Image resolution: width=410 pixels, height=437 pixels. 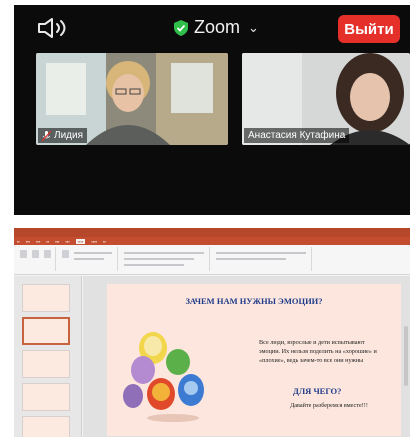 I want to click on cartoon-characters-image, so click(x=163, y=377).